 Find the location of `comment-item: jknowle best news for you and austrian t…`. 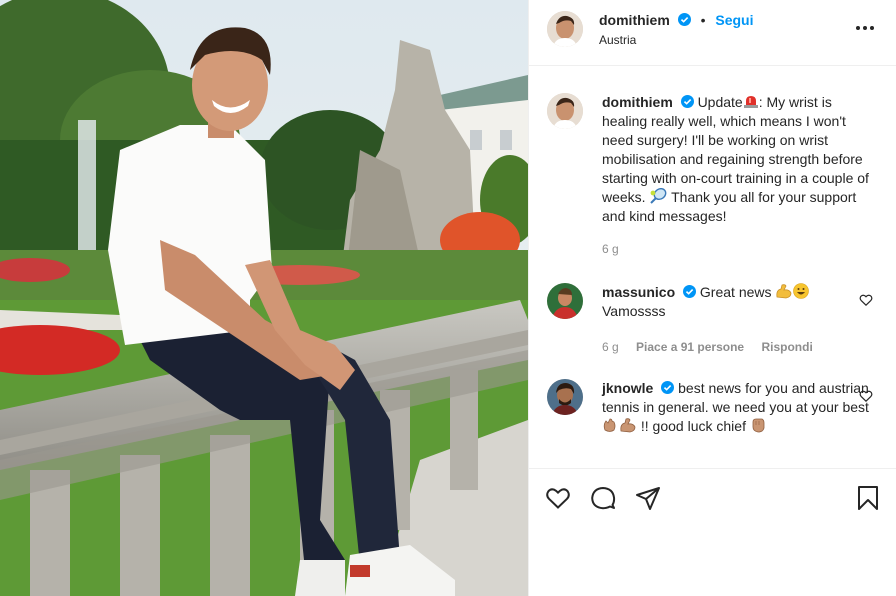

comment-item: jknowle best news for you and austrian t… is located at coordinates (712, 423).